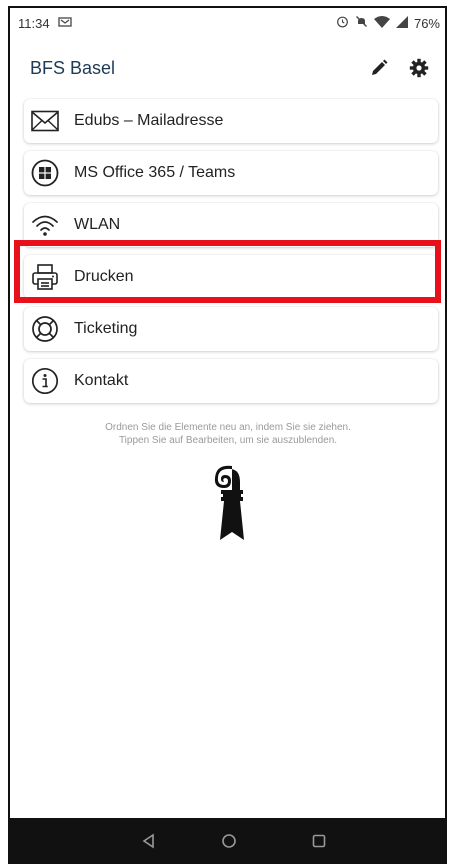  What do you see at coordinates (104, 276) in the screenshot?
I see `menu-item-label: Drucken` at bounding box center [104, 276].